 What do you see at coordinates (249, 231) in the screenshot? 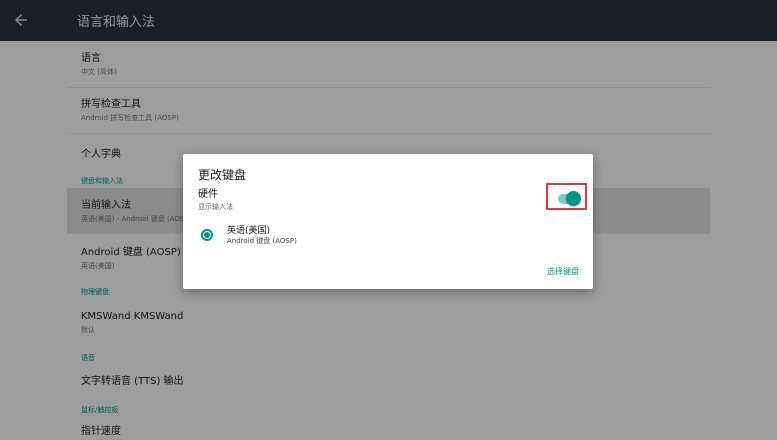
I see `option-title: 英语(美国)` at bounding box center [249, 231].